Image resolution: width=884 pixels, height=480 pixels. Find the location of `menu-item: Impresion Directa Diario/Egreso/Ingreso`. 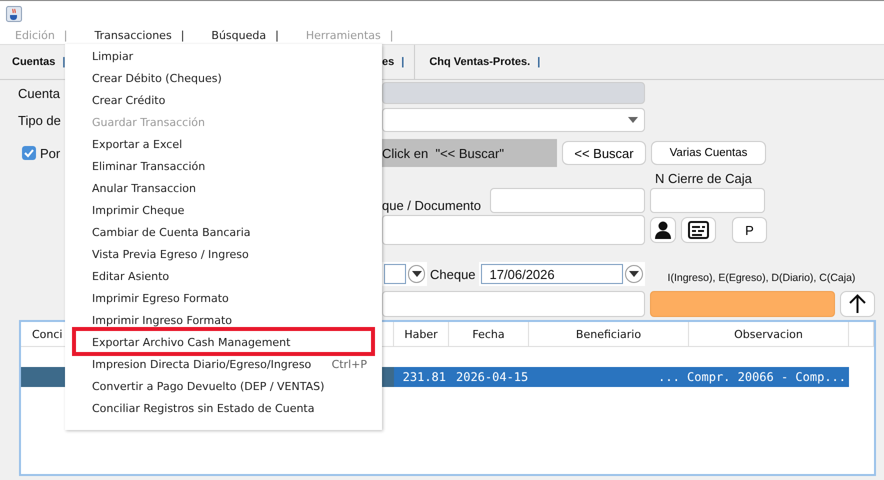

menu-item: Impresion Directa Diario/Egreso/Ingreso is located at coordinates (202, 364).